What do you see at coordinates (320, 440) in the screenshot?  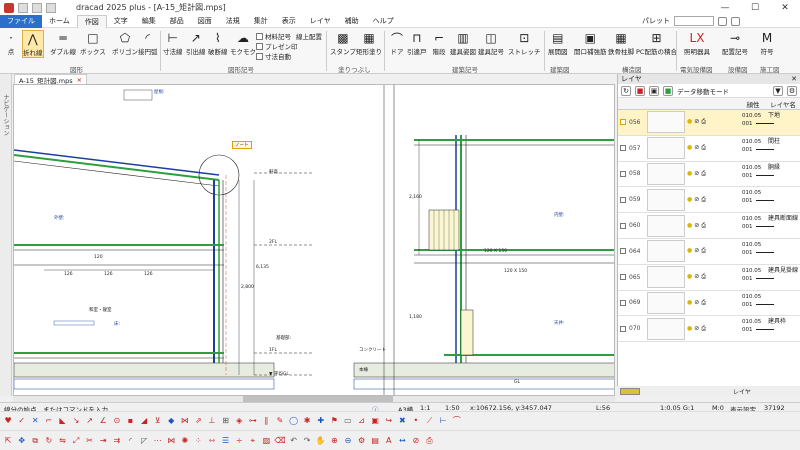 I see `edit-pan-icon: ✋` at bounding box center [320, 440].